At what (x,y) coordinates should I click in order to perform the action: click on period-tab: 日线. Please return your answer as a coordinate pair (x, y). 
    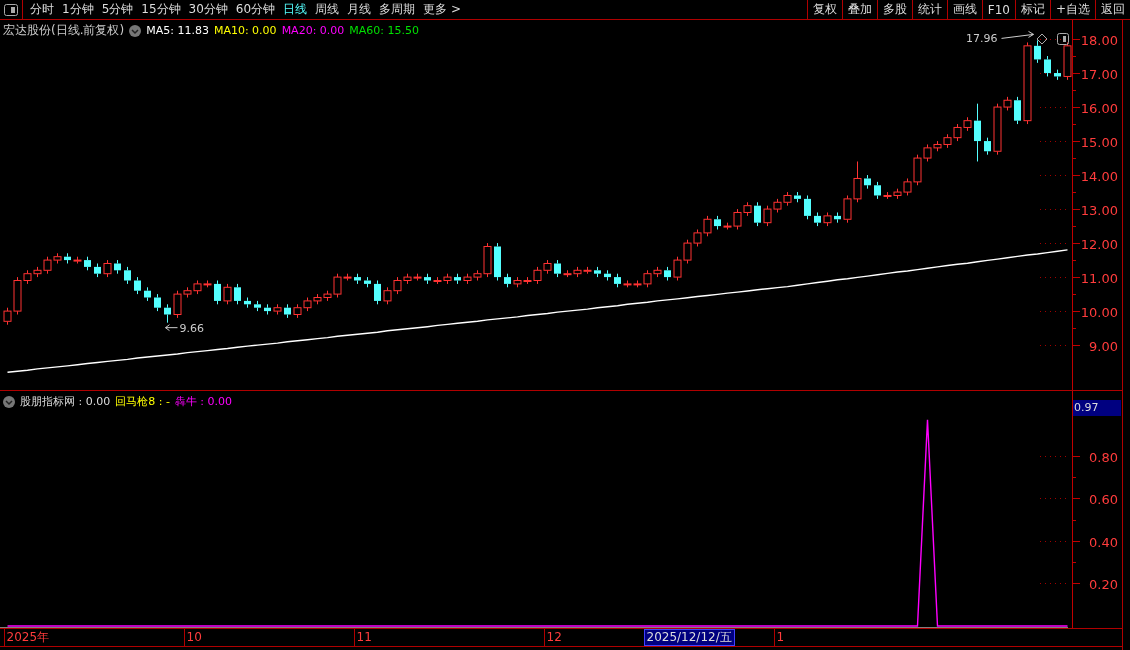
    Looking at the image, I should click on (296, 9).